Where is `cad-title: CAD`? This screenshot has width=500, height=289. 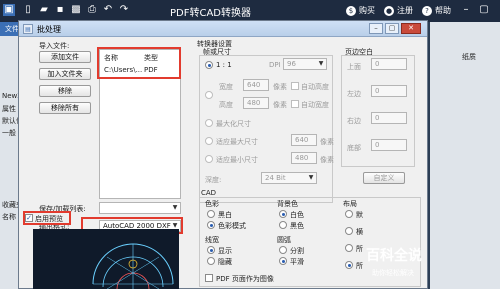
cad-title: CAD is located at coordinates (209, 193).